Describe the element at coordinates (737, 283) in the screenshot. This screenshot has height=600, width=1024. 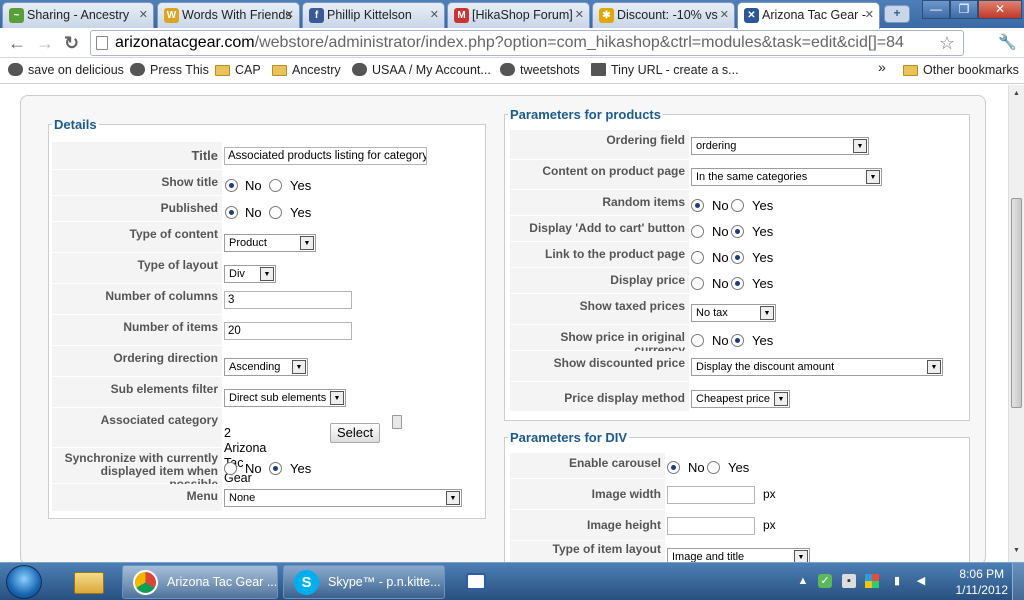
I see `display-price-yes-radio` at that location.